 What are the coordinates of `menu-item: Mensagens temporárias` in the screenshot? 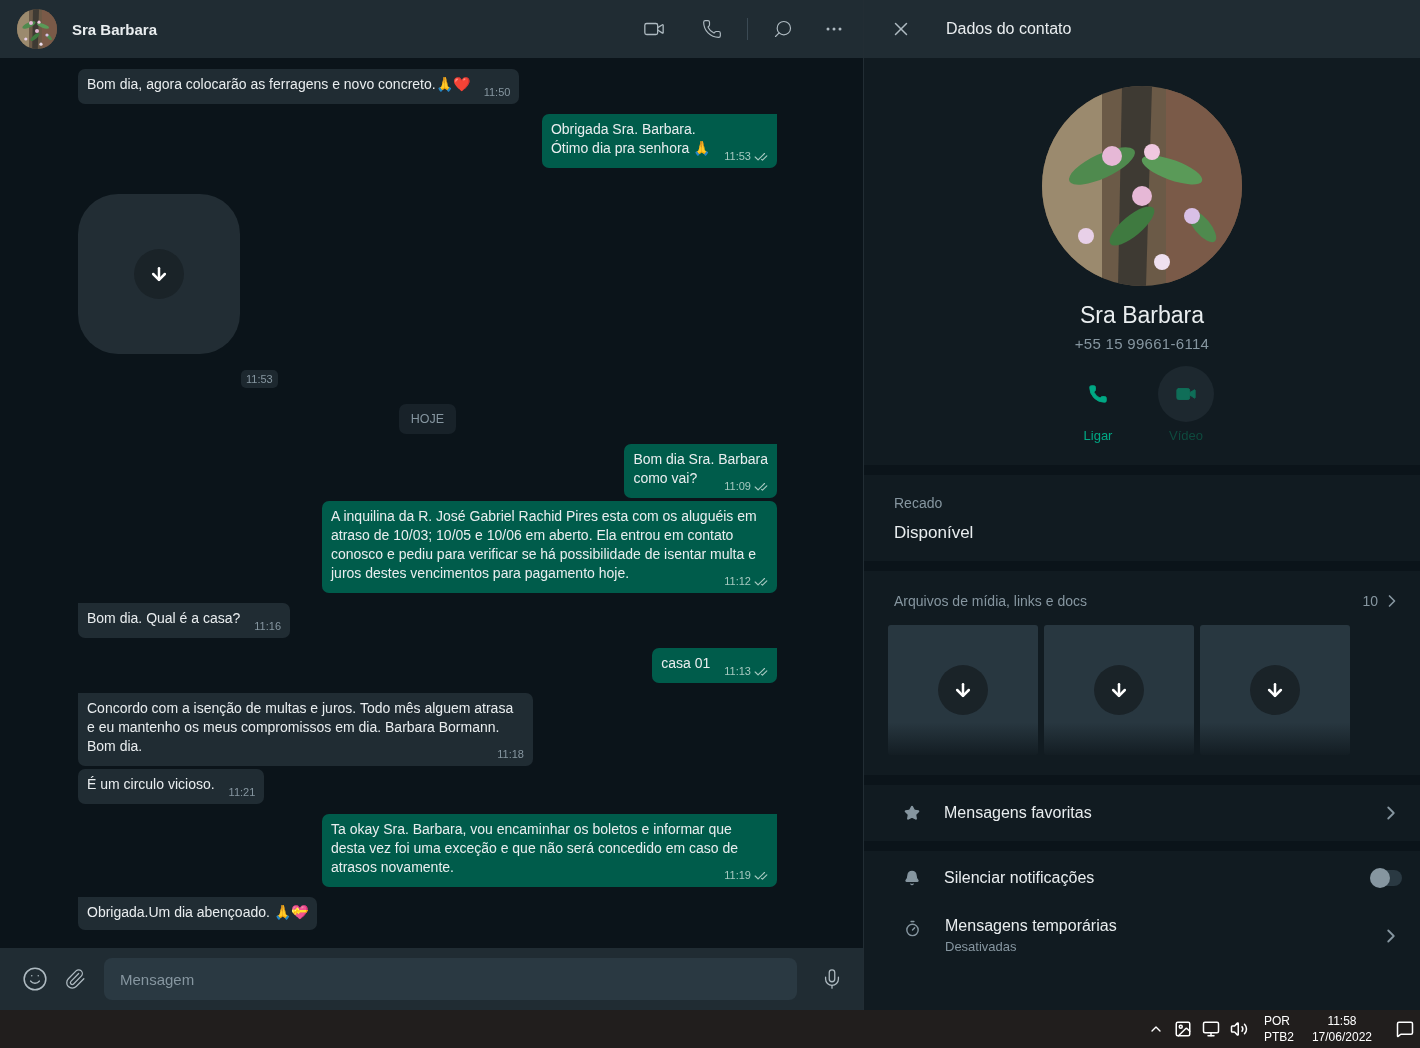 It's located at (1152, 926).